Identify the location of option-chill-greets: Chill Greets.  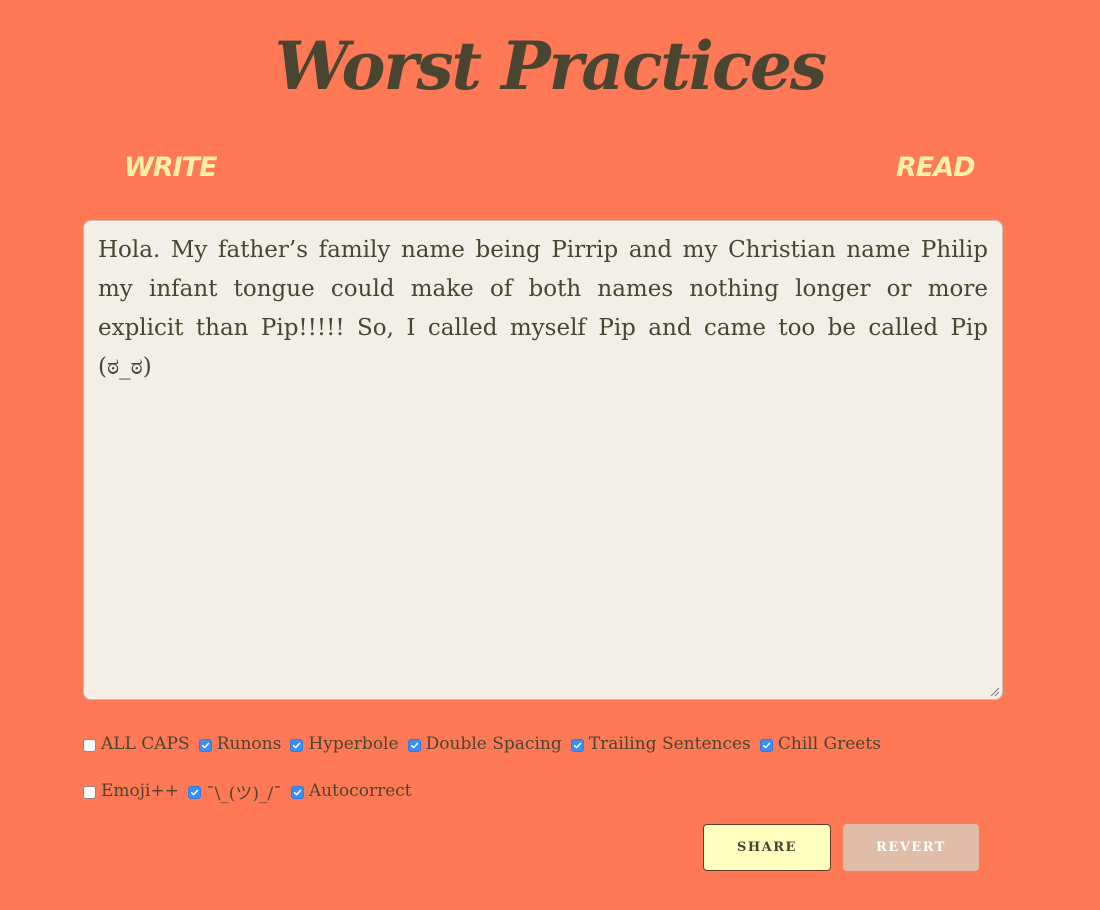
(820, 744).